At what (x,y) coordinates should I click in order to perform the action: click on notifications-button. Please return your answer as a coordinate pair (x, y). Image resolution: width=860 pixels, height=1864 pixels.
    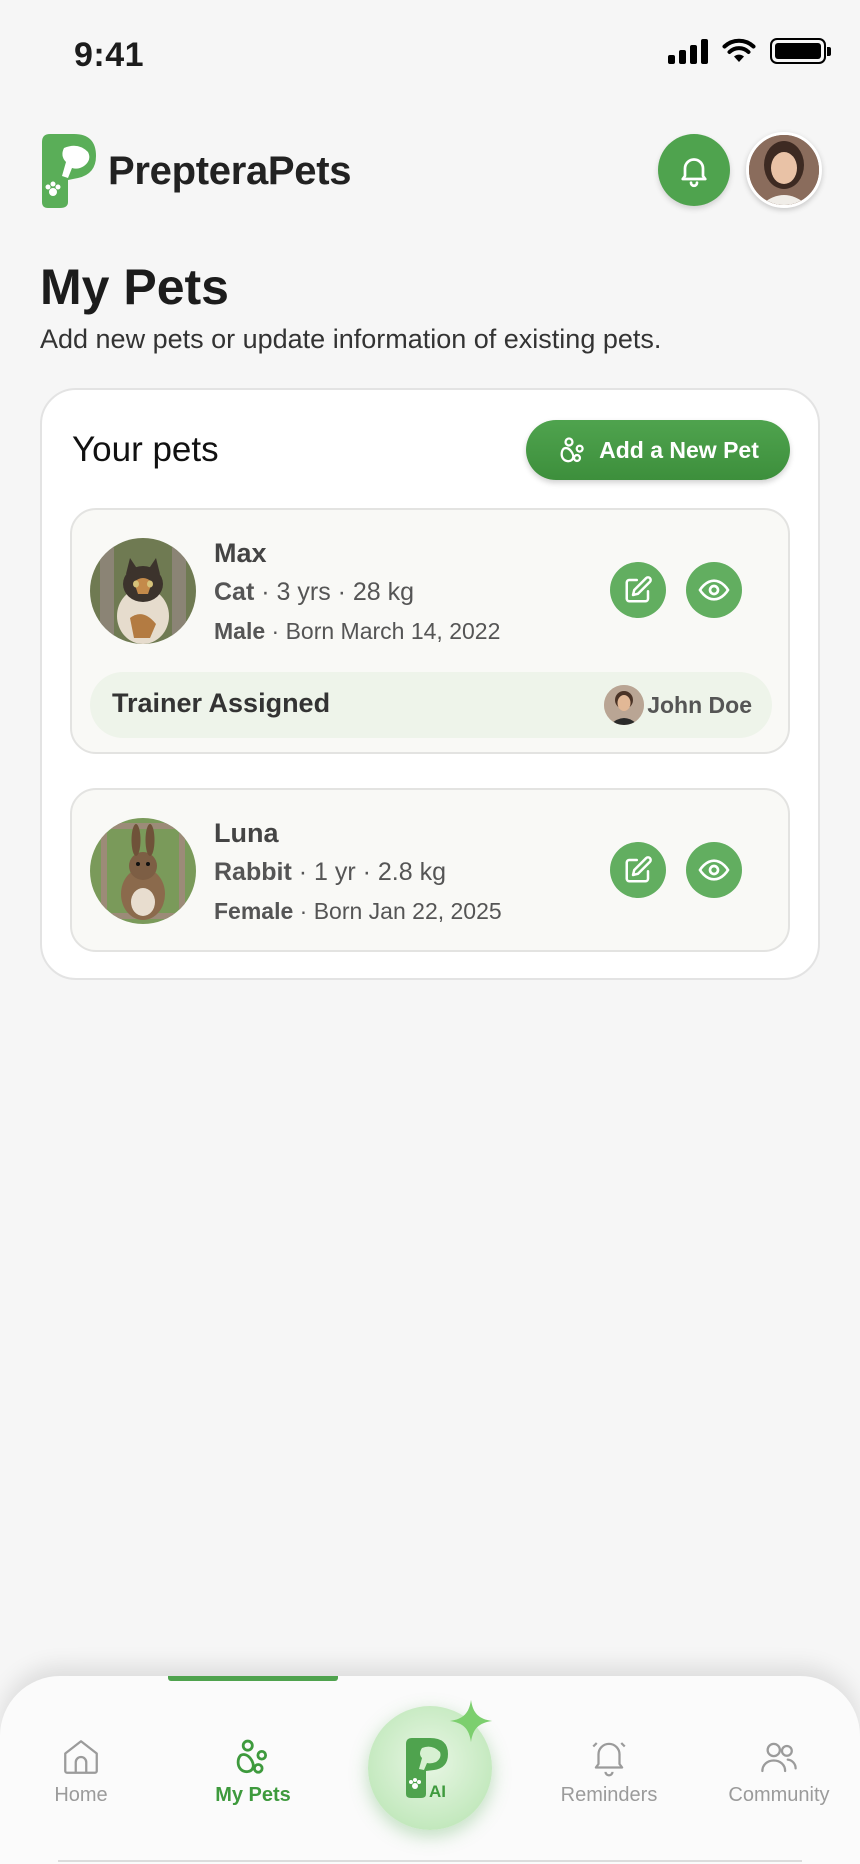
    Looking at the image, I should click on (694, 170).